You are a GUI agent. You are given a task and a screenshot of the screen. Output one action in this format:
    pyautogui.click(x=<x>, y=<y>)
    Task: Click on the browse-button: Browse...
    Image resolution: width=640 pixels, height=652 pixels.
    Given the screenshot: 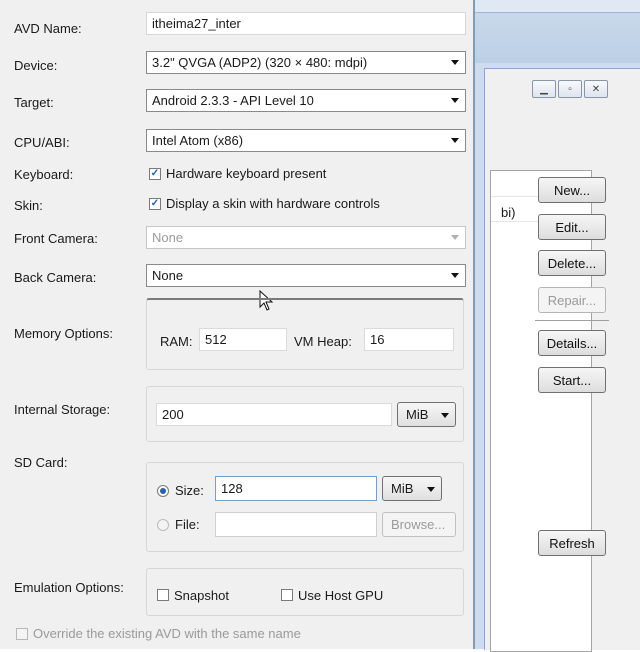 What is the action you would take?
    pyautogui.click(x=419, y=524)
    